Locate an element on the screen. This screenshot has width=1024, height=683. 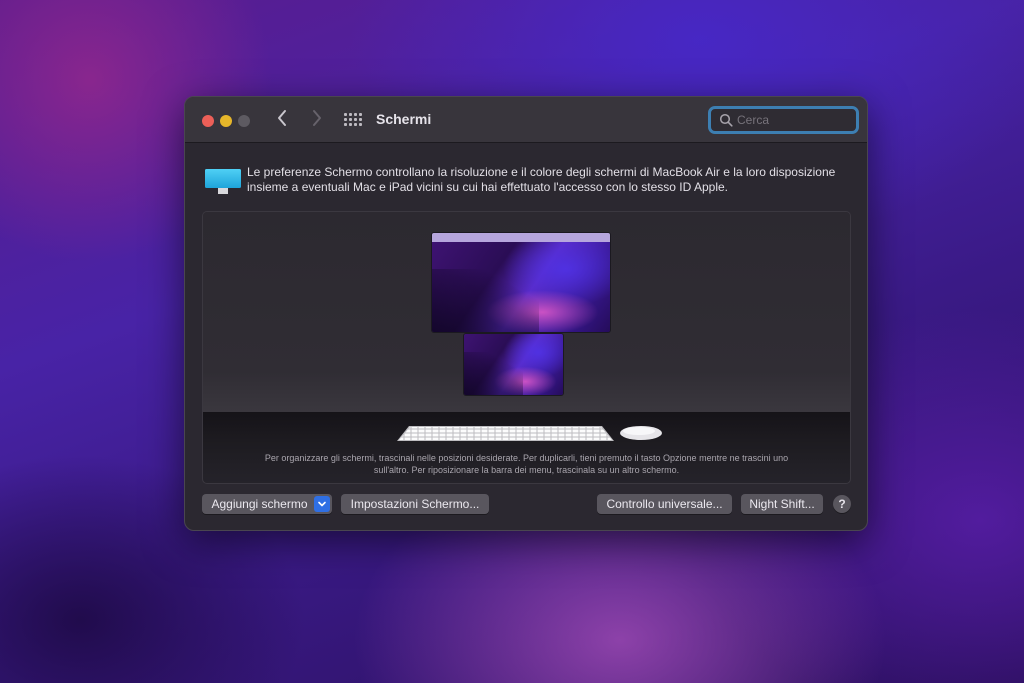
back-button is located at coordinates (282, 120).